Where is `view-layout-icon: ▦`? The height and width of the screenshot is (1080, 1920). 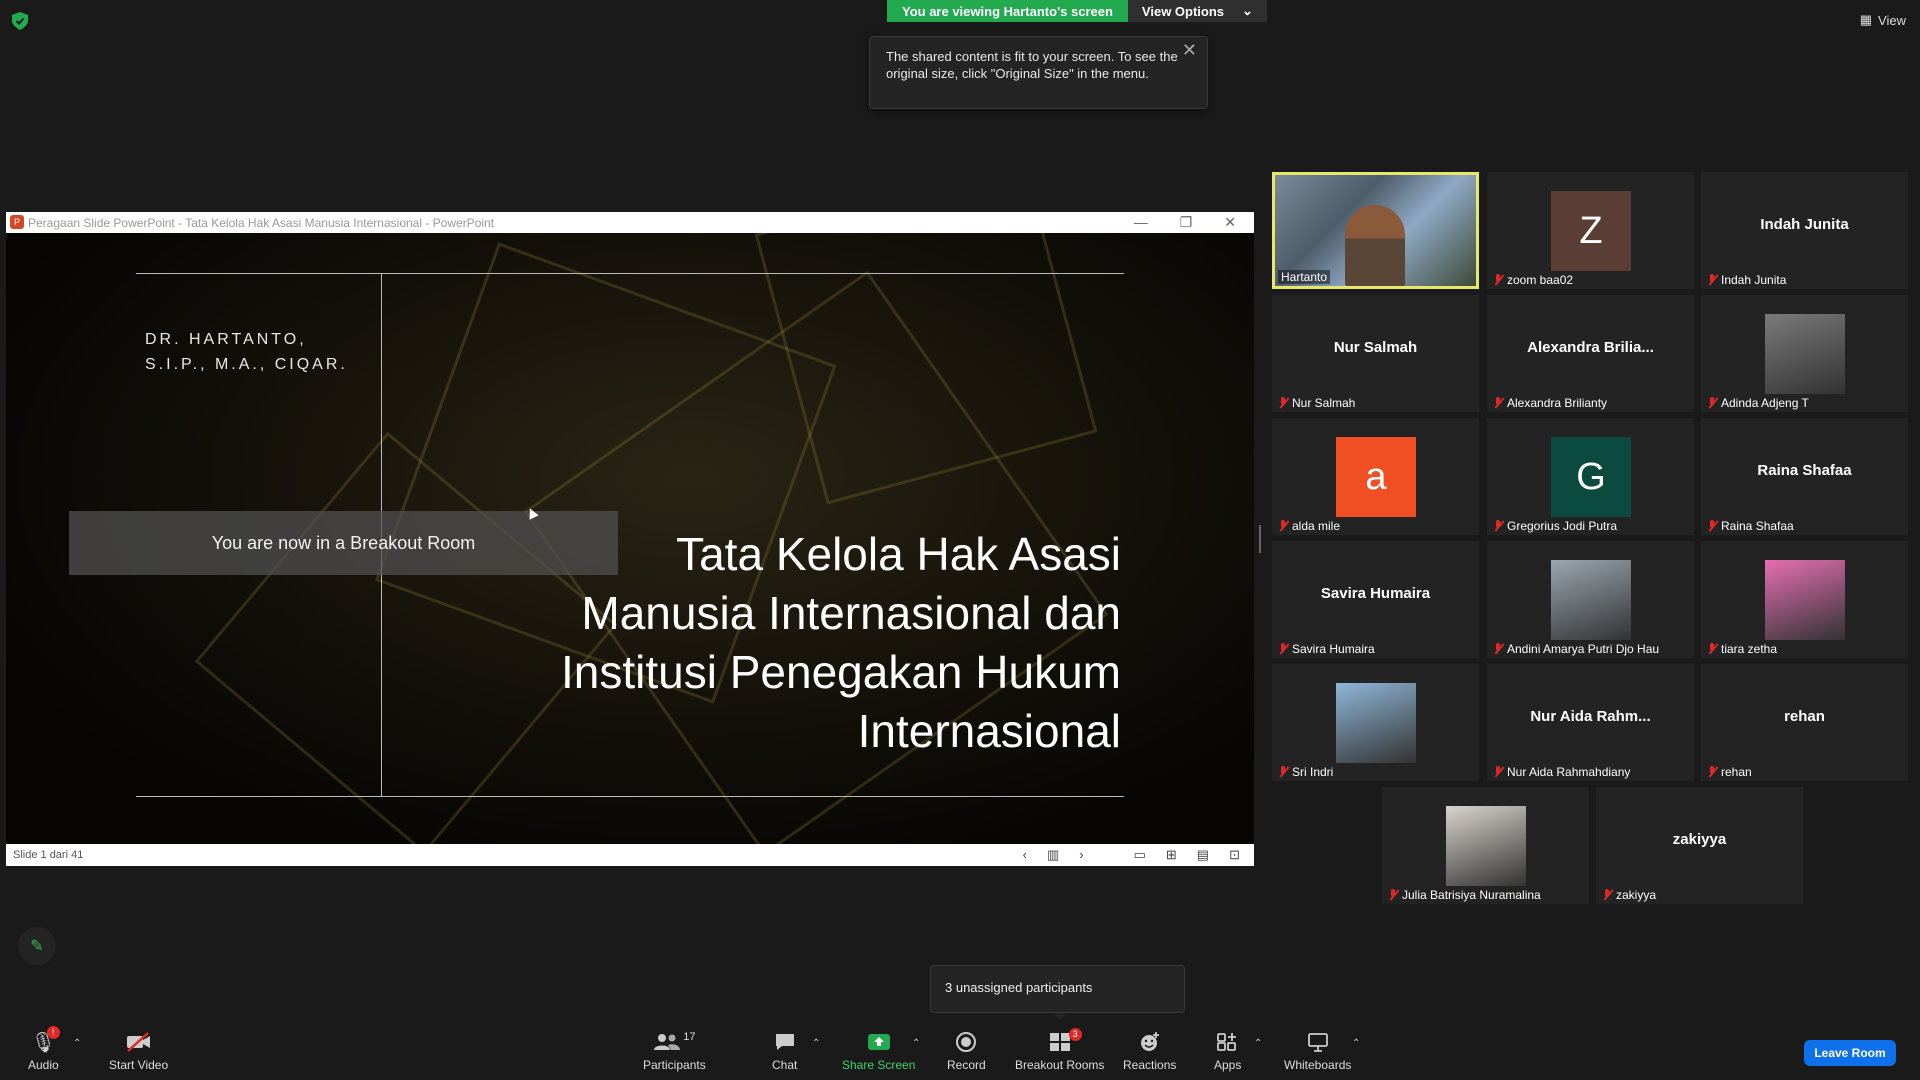 view-layout-icon: ▦ is located at coordinates (1866, 19).